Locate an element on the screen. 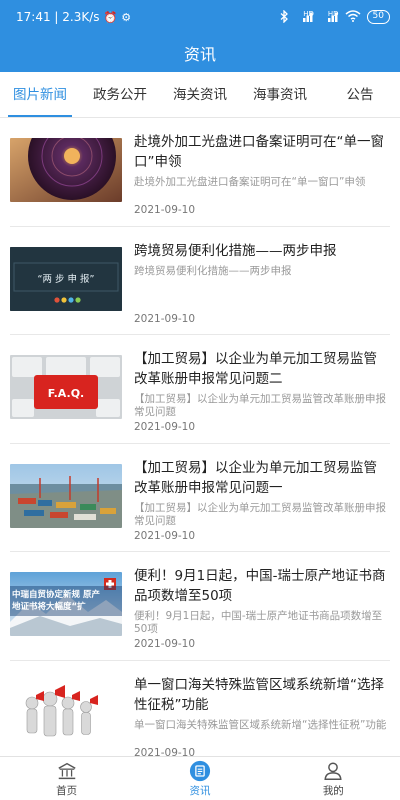 The image size is (400, 800). wifi-icon is located at coordinates (353, 17).